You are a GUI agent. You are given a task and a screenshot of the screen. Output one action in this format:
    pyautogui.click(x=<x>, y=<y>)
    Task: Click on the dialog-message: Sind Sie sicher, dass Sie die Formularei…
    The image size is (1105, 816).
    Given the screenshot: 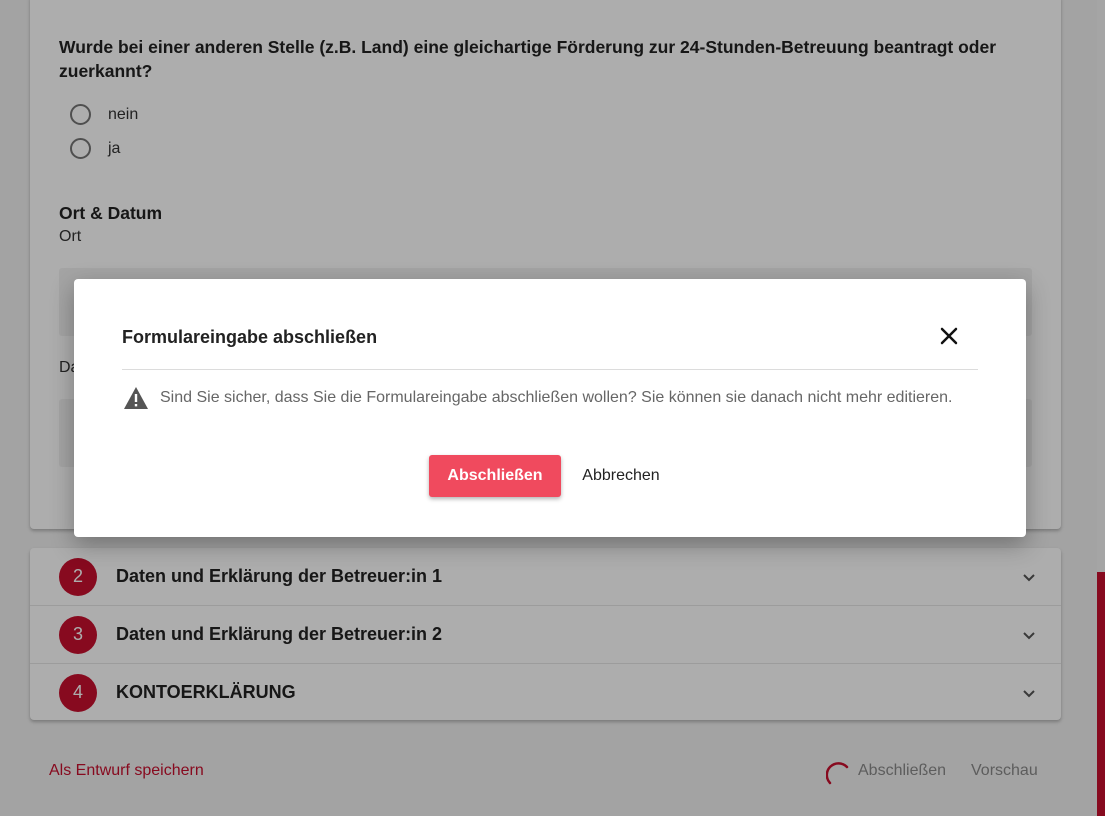 What is the action you would take?
    pyautogui.click(x=556, y=397)
    